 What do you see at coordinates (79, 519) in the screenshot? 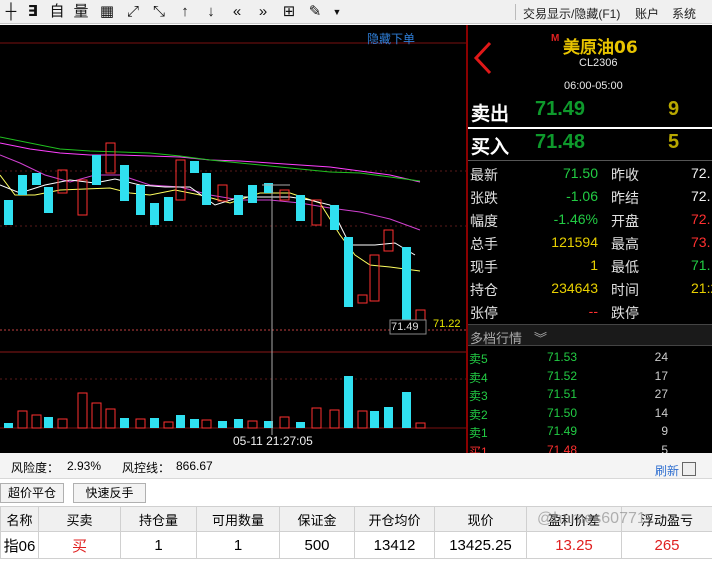
I see `column-header: 买卖` at bounding box center [79, 519].